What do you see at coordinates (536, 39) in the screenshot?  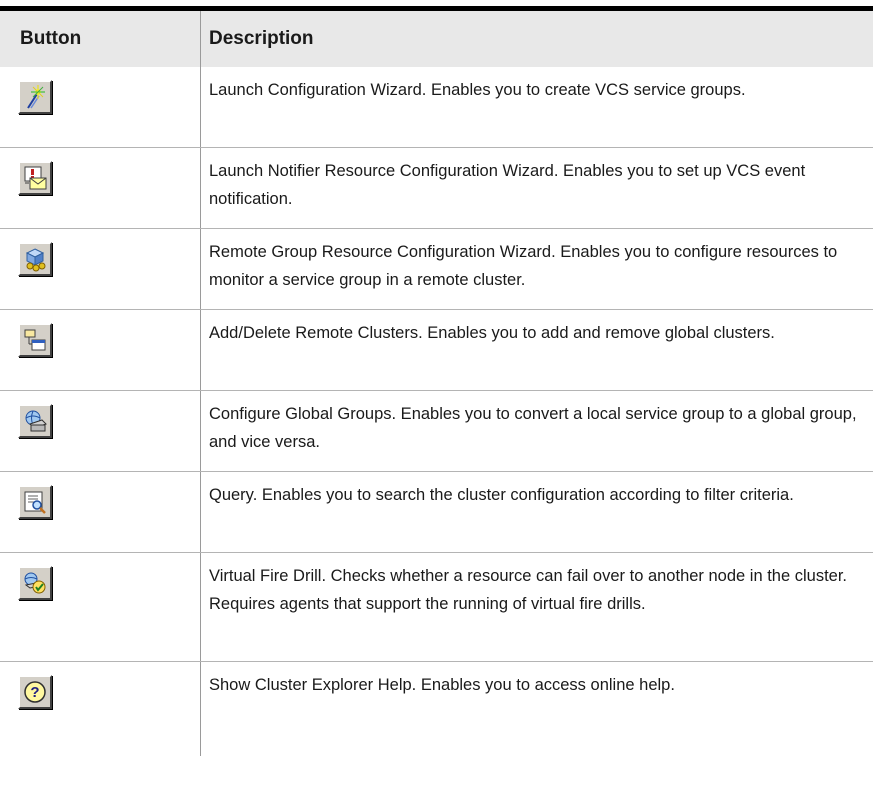 I see `header-description: Description` at bounding box center [536, 39].